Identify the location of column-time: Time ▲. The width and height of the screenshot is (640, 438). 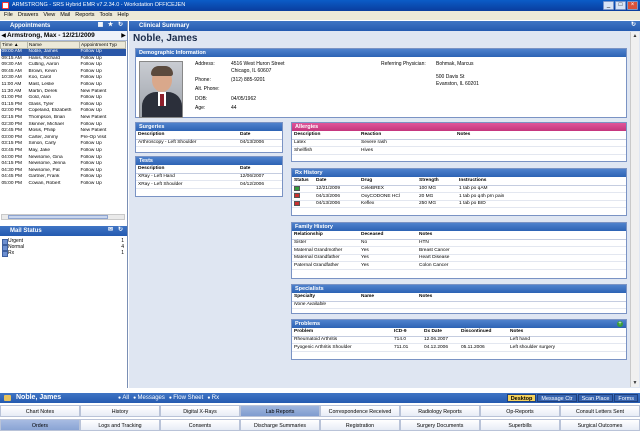
(14, 45).